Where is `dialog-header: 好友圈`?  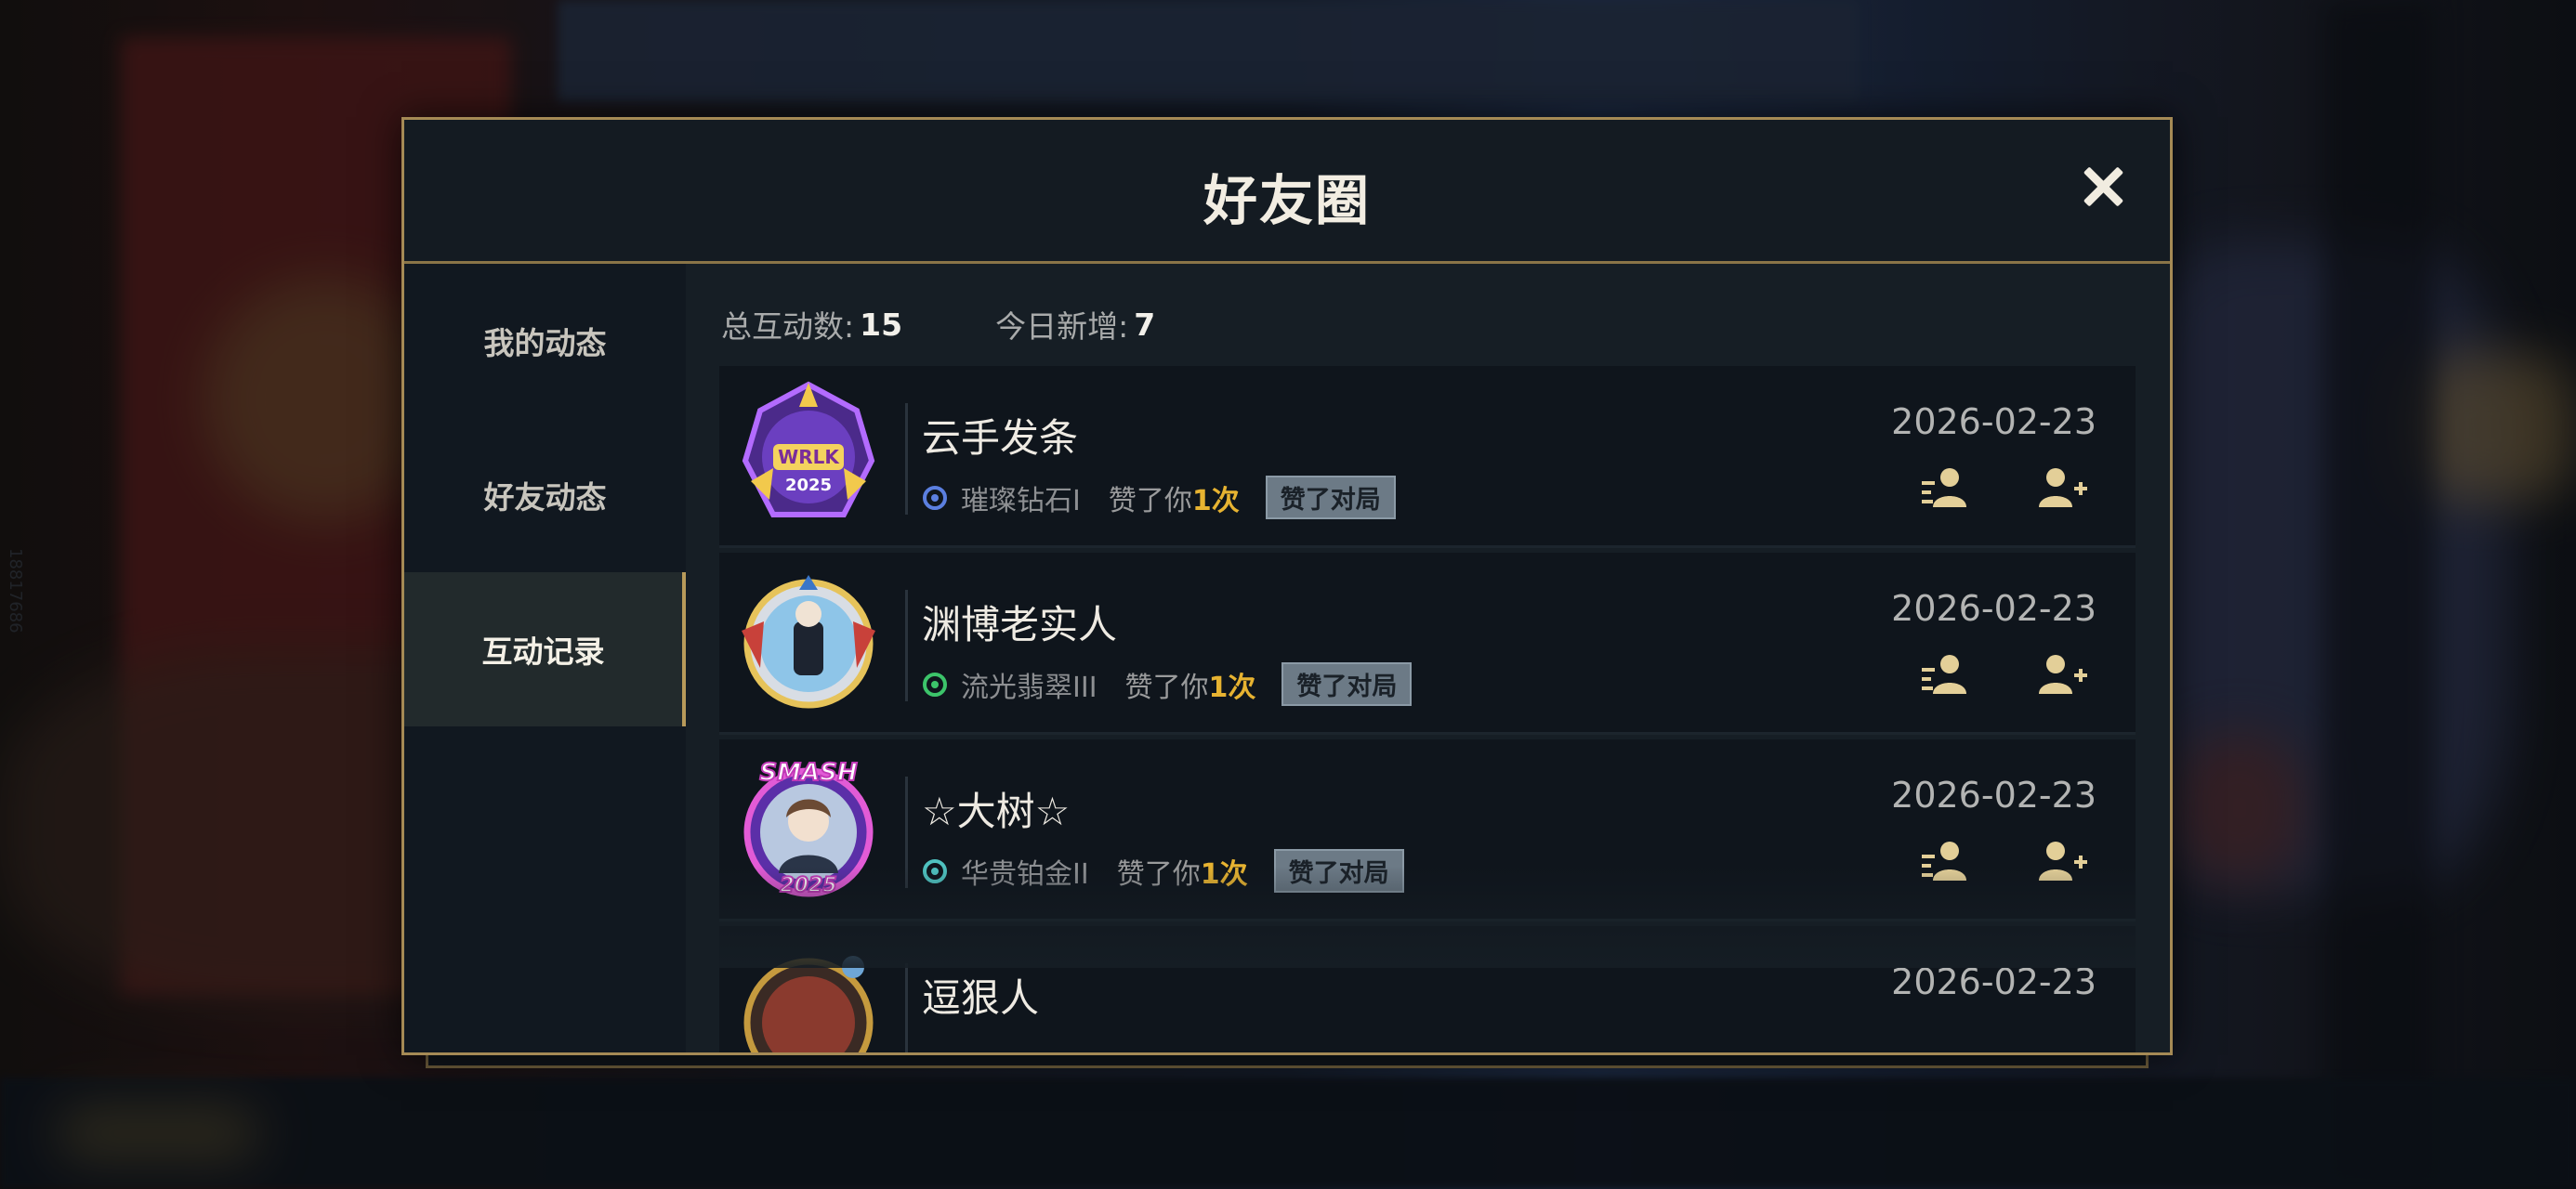
dialog-header: 好友圈 is located at coordinates (1287, 192).